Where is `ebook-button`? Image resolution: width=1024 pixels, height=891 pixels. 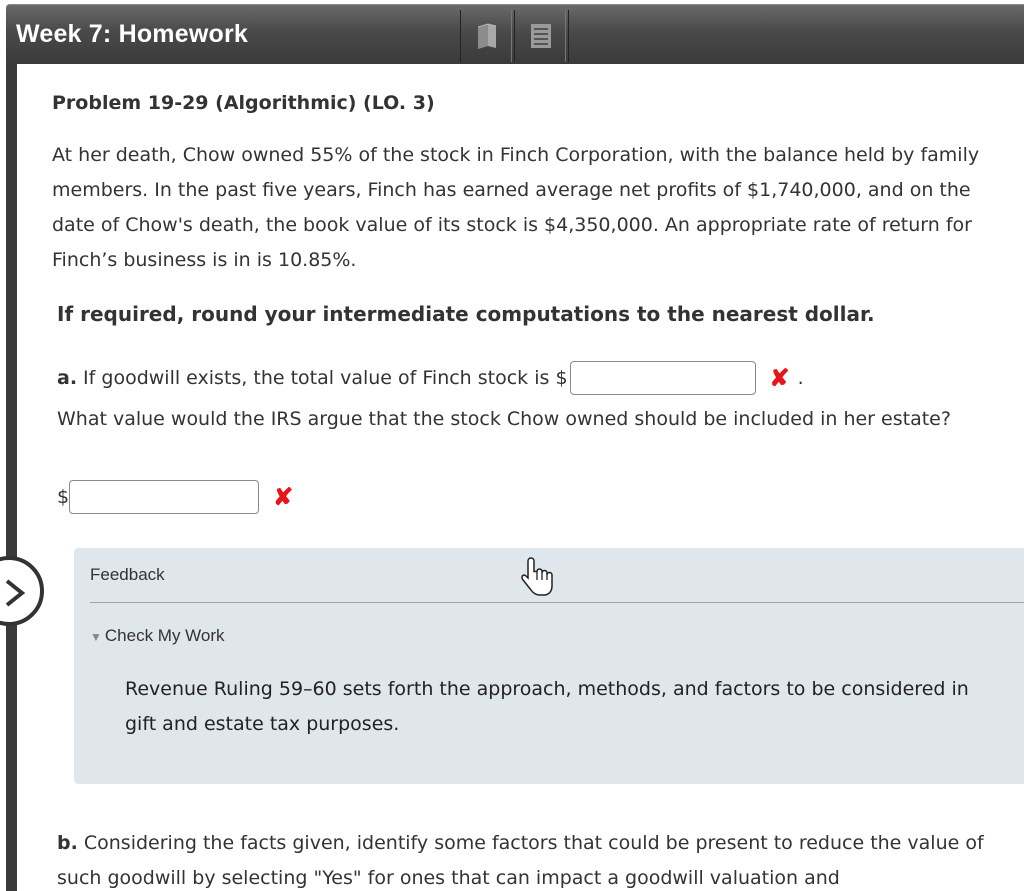 ebook-button is located at coordinates (486, 36).